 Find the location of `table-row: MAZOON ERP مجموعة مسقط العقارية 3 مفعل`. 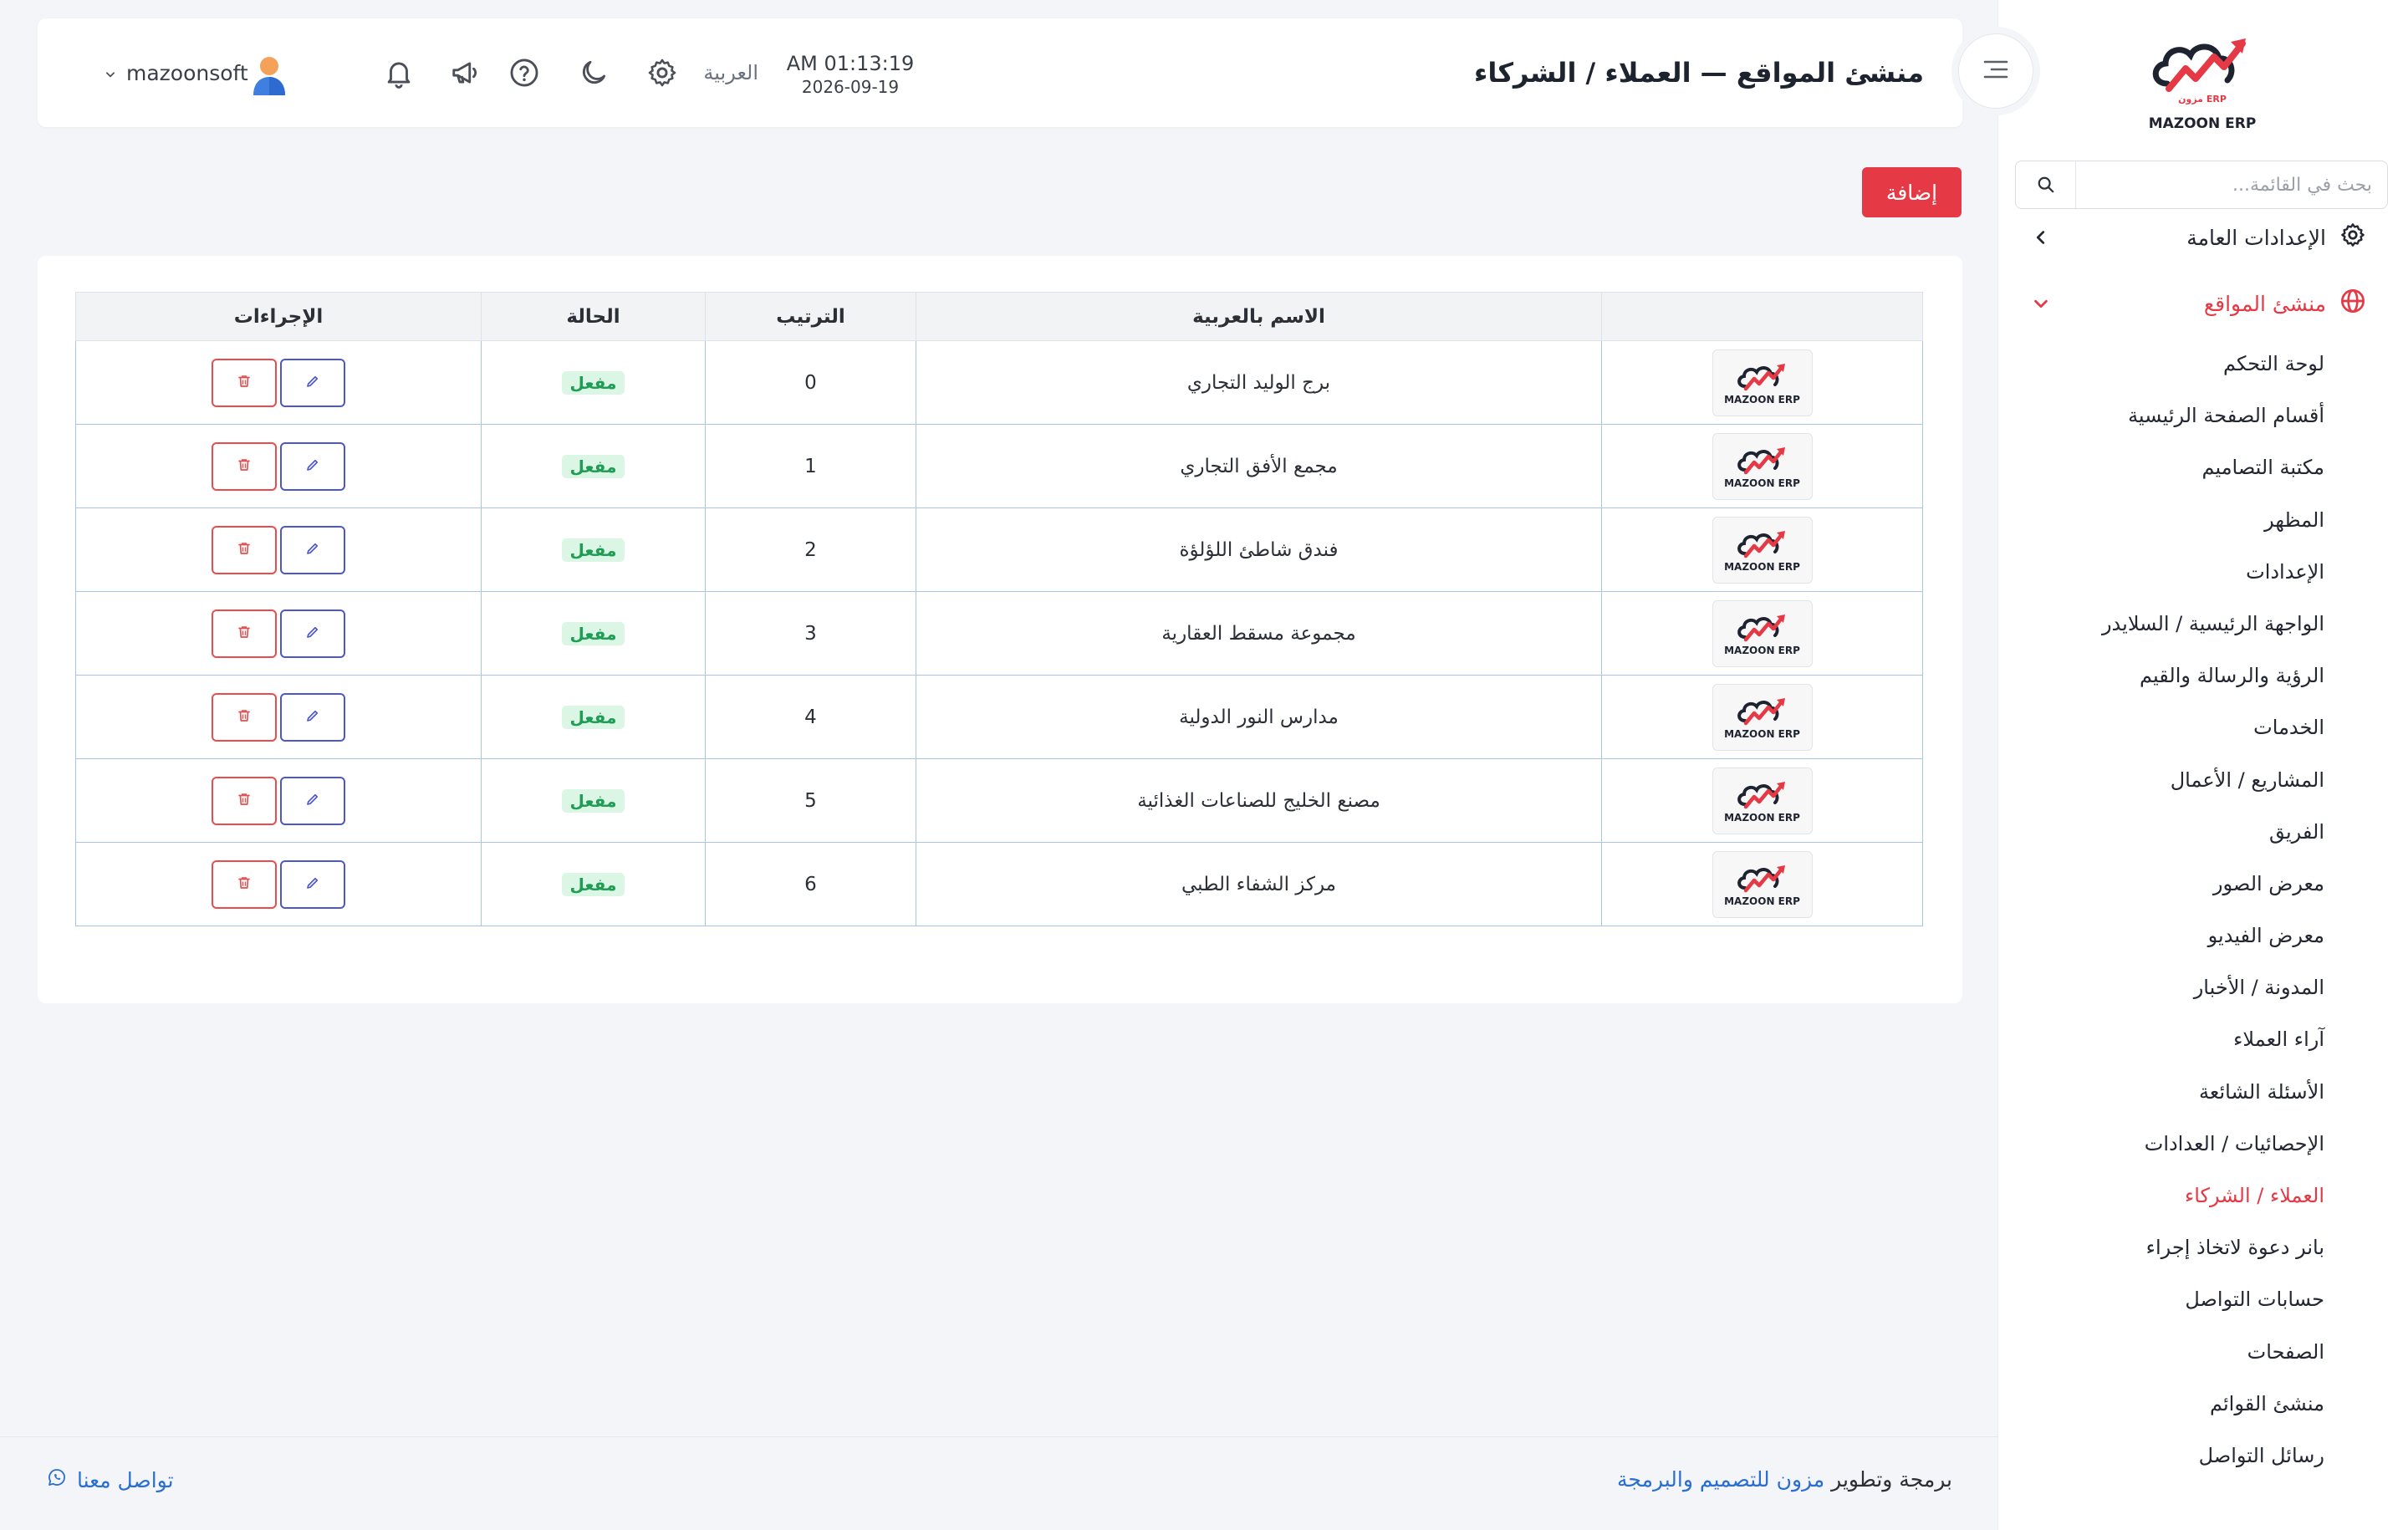

table-row: MAZOON ERP مجموعة مسقط العقارية 3 مفعل is located at coordinates (999, 633).